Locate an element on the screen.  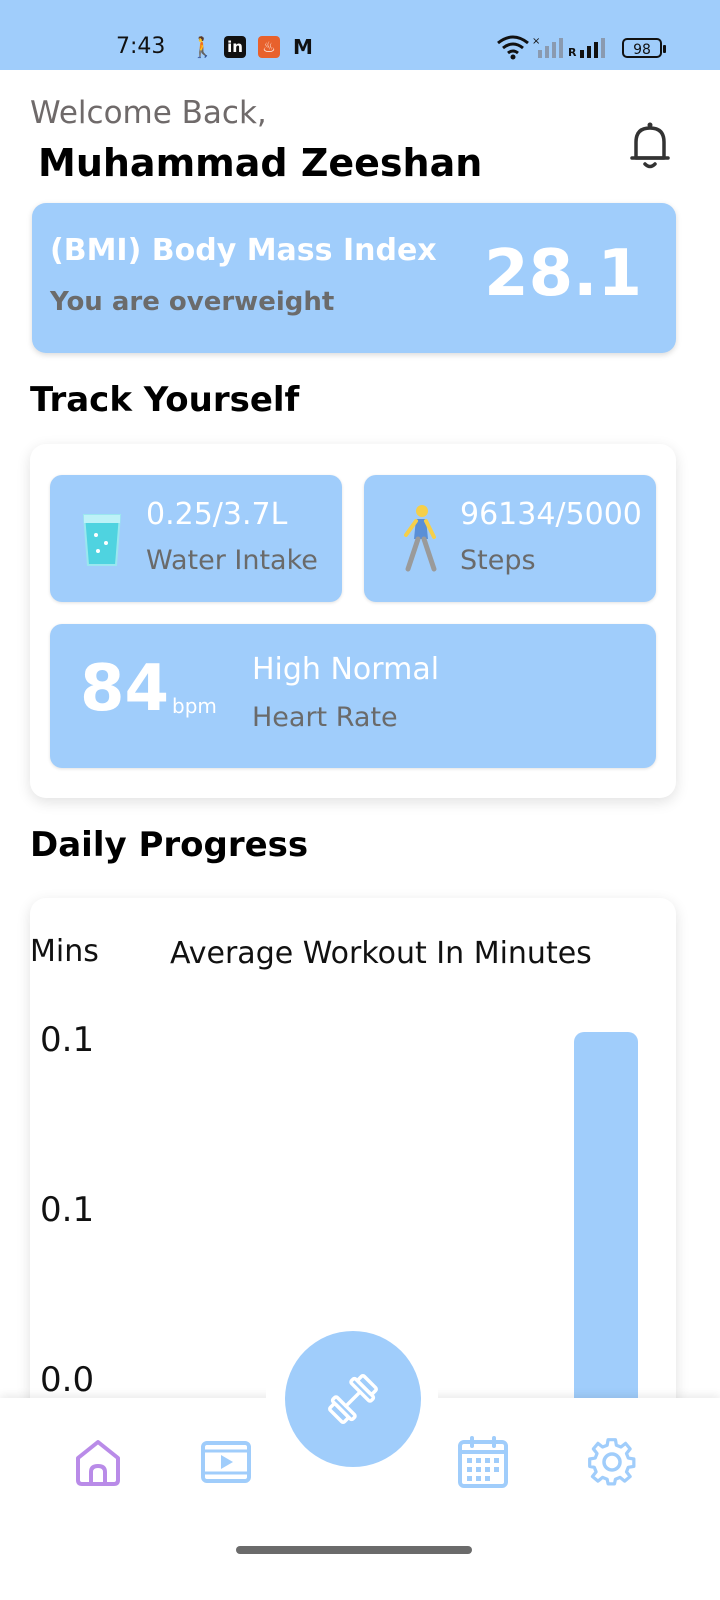
chart-ylabel: Mins is located at coordinates (64, 951).